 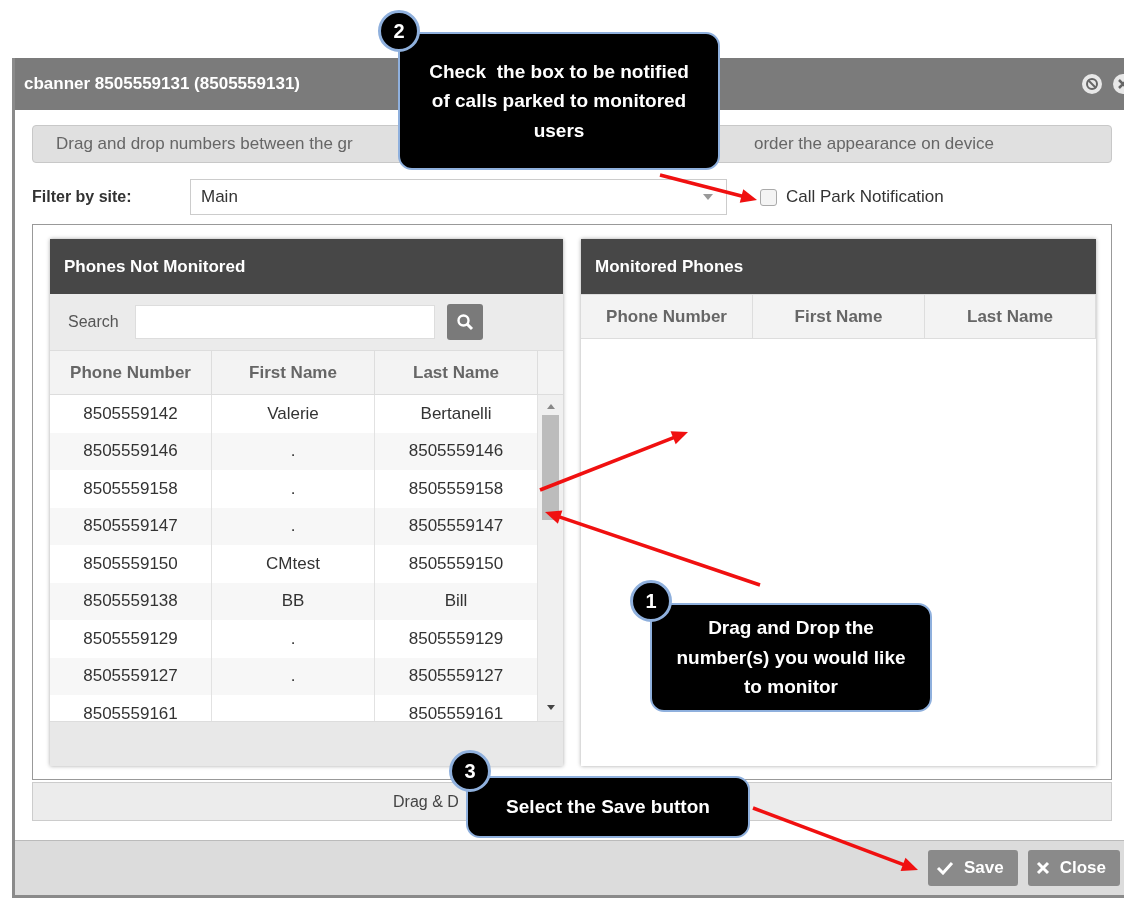 What do you see at coordinates (608, 807) in the screenshot?
I see `callout-text: Select the Save button` at bounding box center [608, 807].